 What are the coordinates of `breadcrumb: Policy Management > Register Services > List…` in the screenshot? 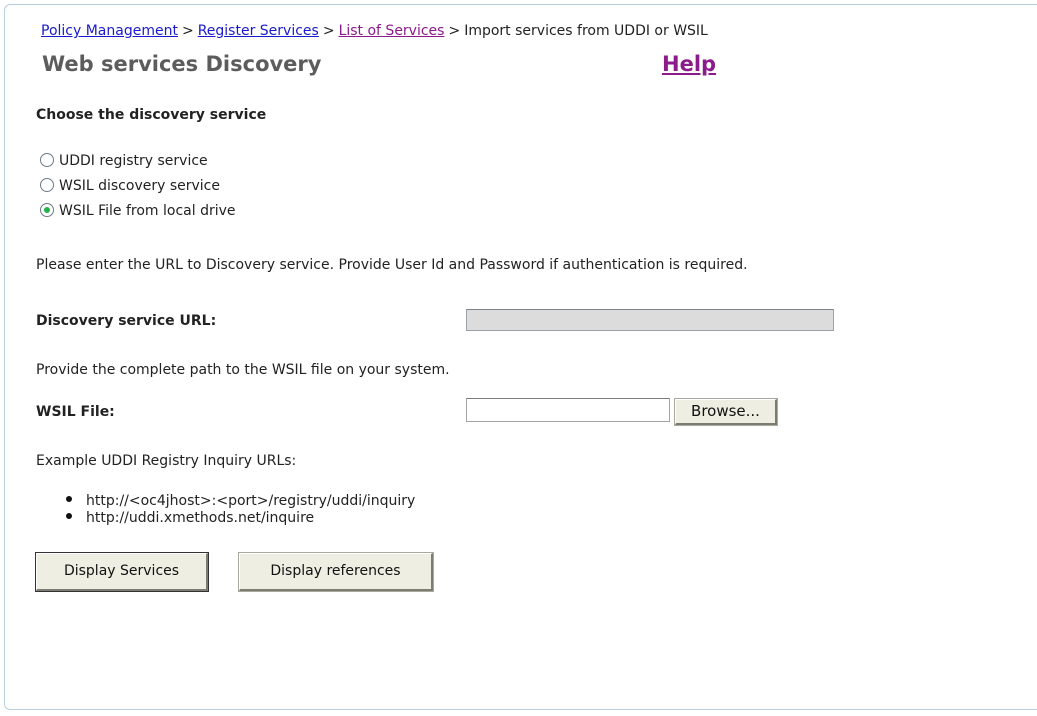 It's located at (374, 31).